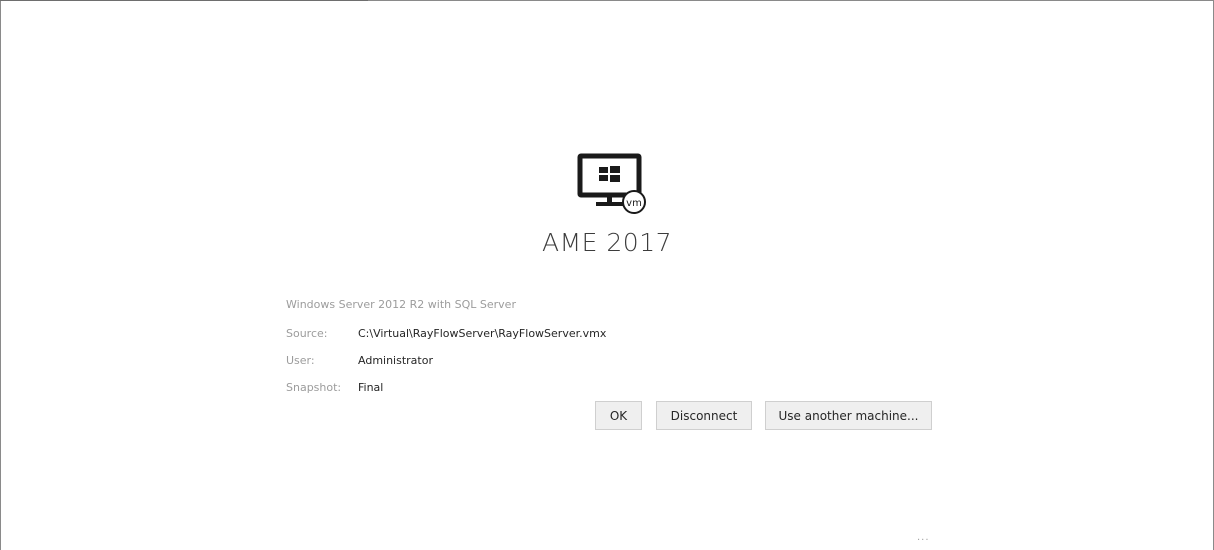 This screenshot has height=550, width=1214. Describe the element at coordinates (300, 360) in the screenshot. I see `user-label: User:` at that location.